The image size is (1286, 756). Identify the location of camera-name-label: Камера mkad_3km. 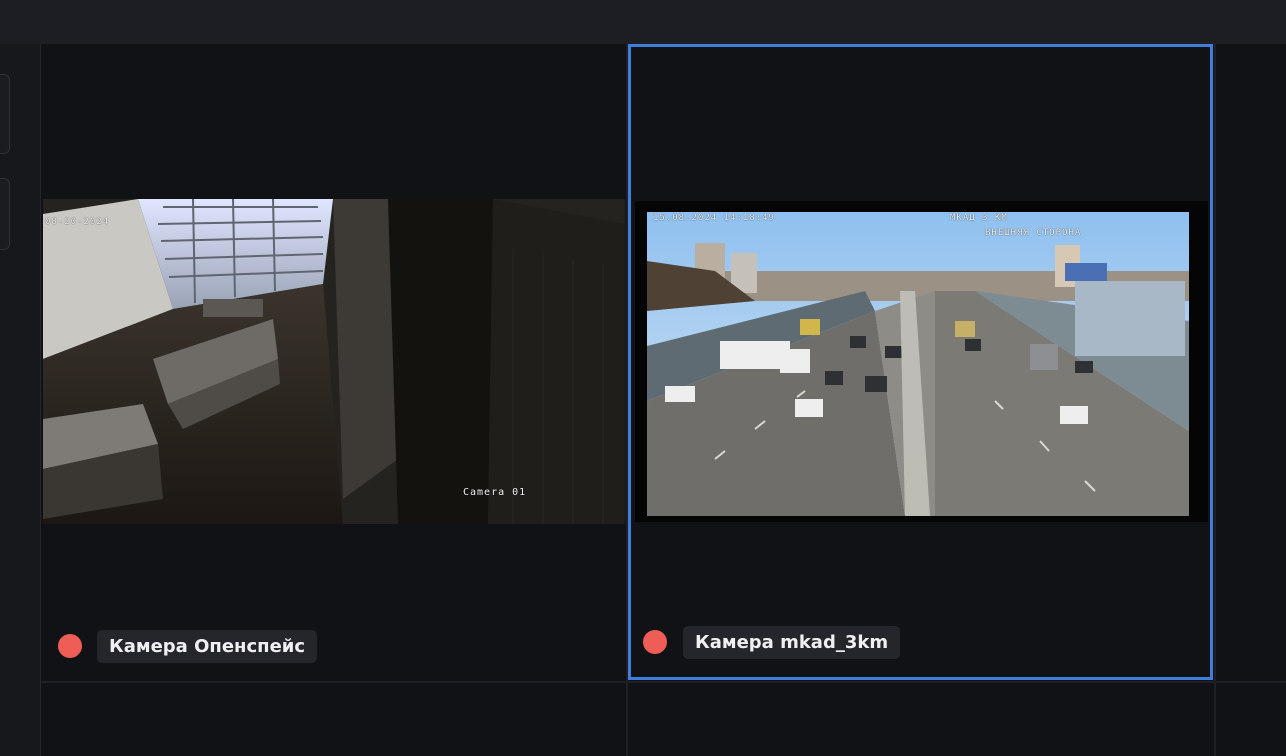
(792, 642).